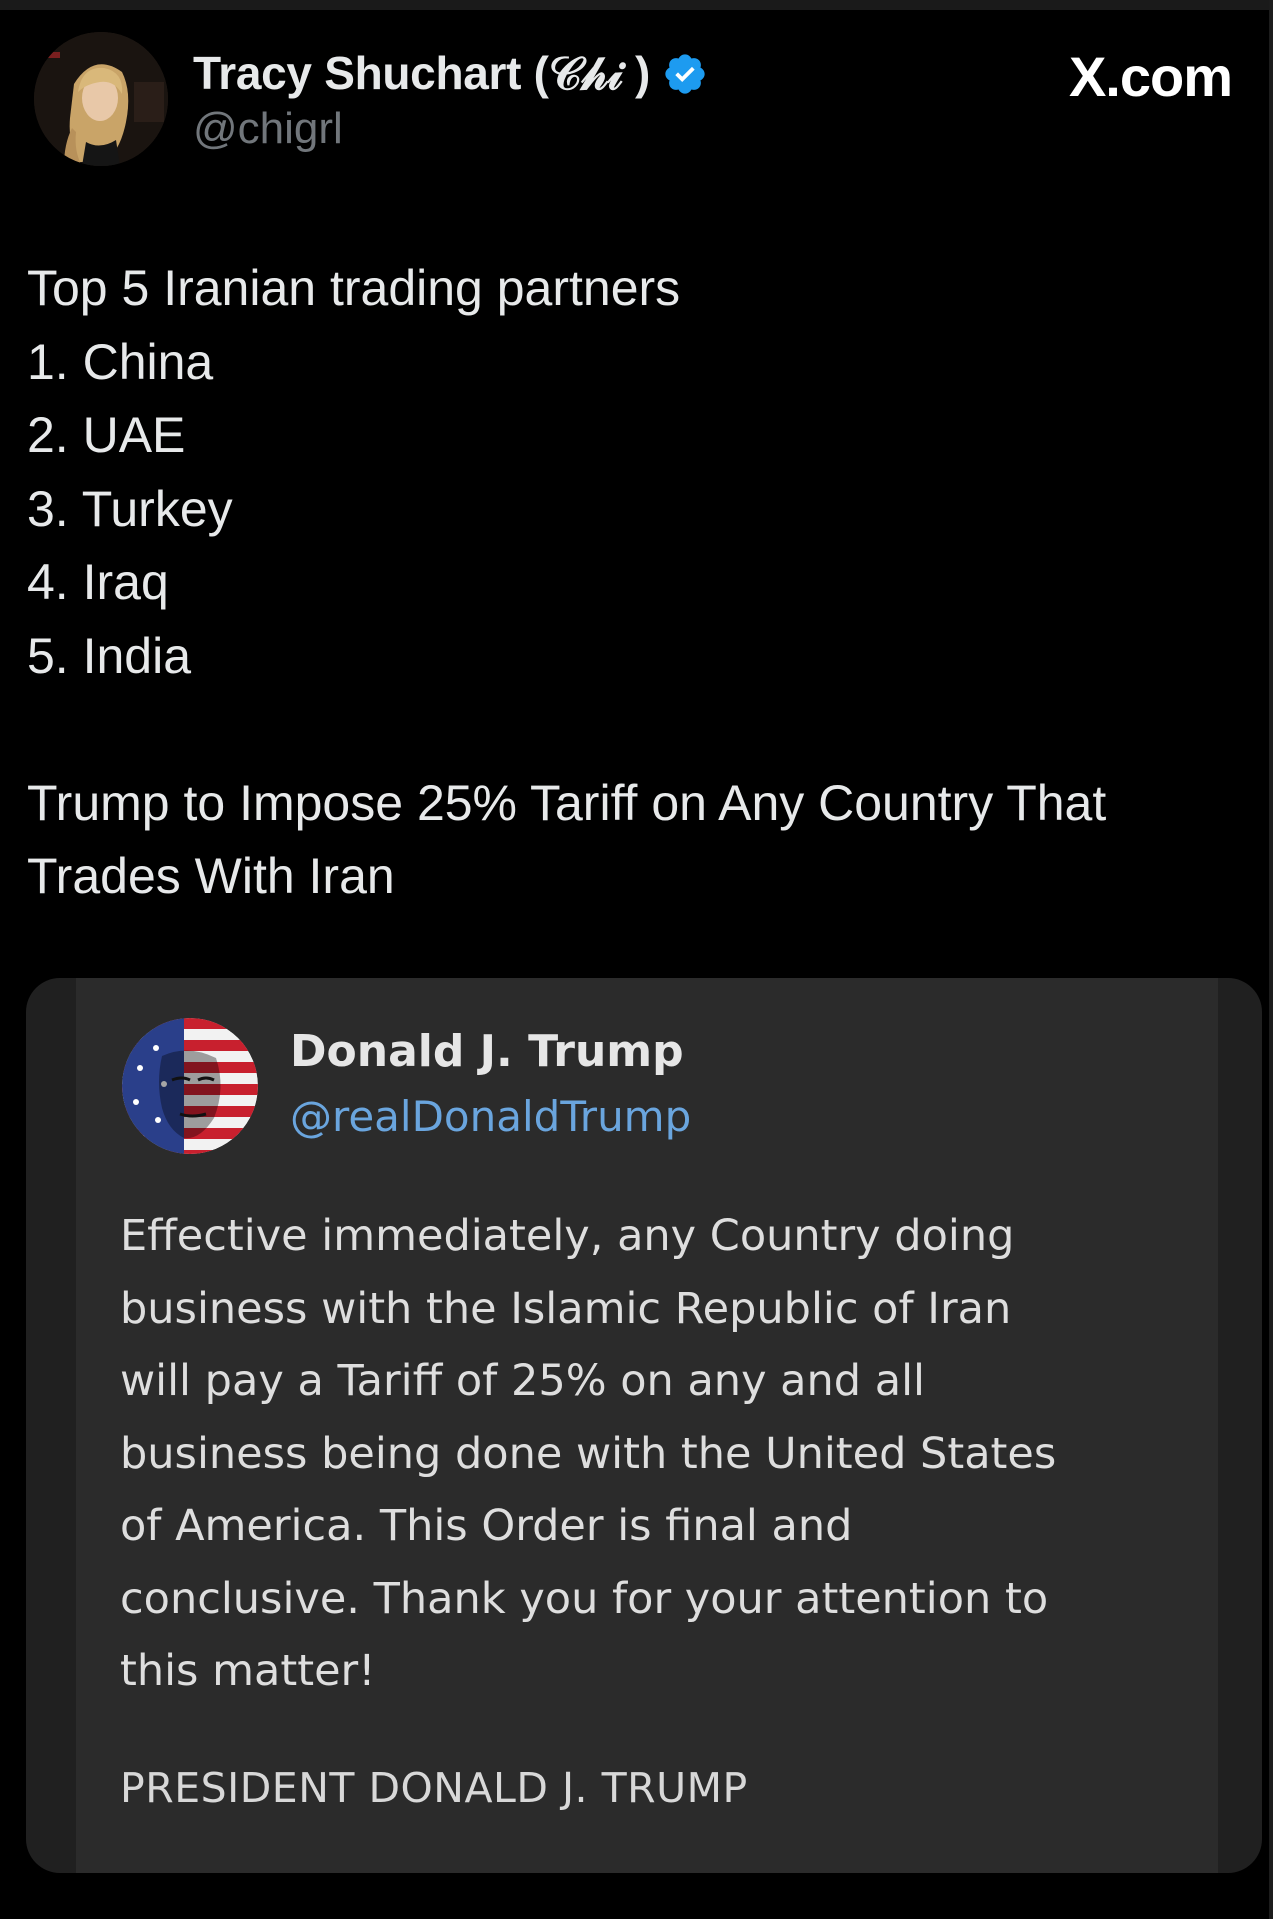 This screenshot has height=1919, width=1273. I want to click on quoted-body-line: this matter!, so click(248, 1671).